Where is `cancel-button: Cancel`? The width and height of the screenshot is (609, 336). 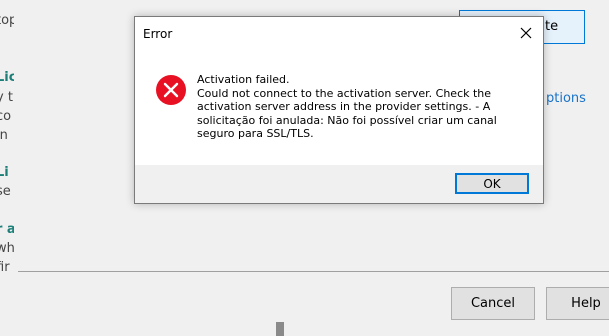 cancel-button: Cancel is located at coordinates (493, 303).